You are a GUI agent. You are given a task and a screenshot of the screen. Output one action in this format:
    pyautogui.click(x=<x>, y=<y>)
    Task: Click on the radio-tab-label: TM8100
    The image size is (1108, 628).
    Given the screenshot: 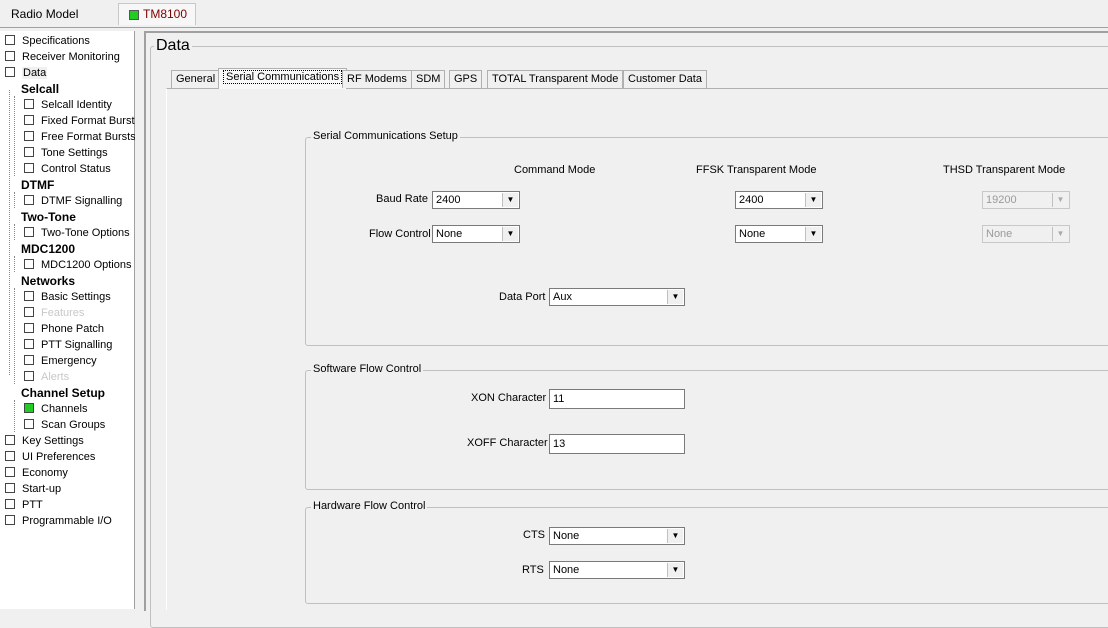 What is the action you would take?
    pyautogui.click(x=165, y=14)
    